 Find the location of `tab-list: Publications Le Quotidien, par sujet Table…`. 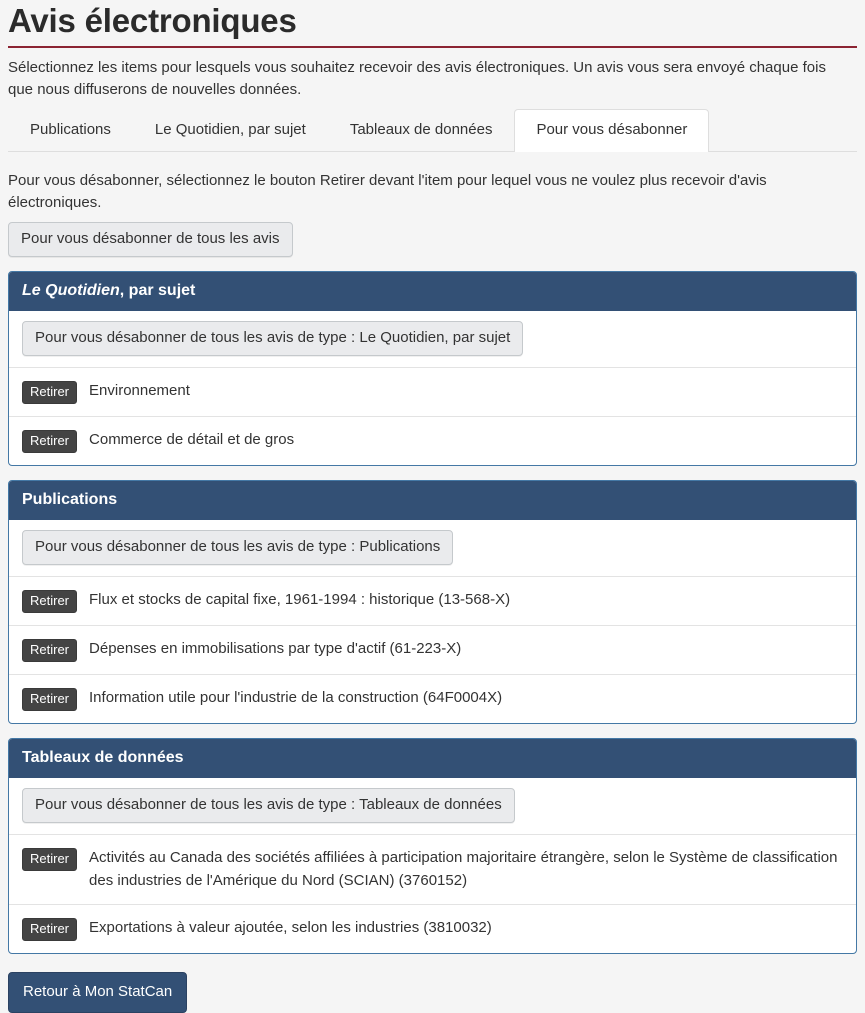

tab-list: Publications Le Quotidien, par sujet Table… is located at coordinates (432, 130).